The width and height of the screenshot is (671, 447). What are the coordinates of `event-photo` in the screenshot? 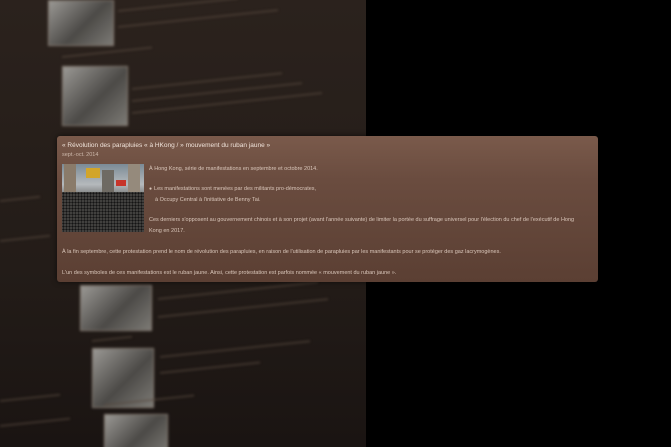 It's located at (103, 198).